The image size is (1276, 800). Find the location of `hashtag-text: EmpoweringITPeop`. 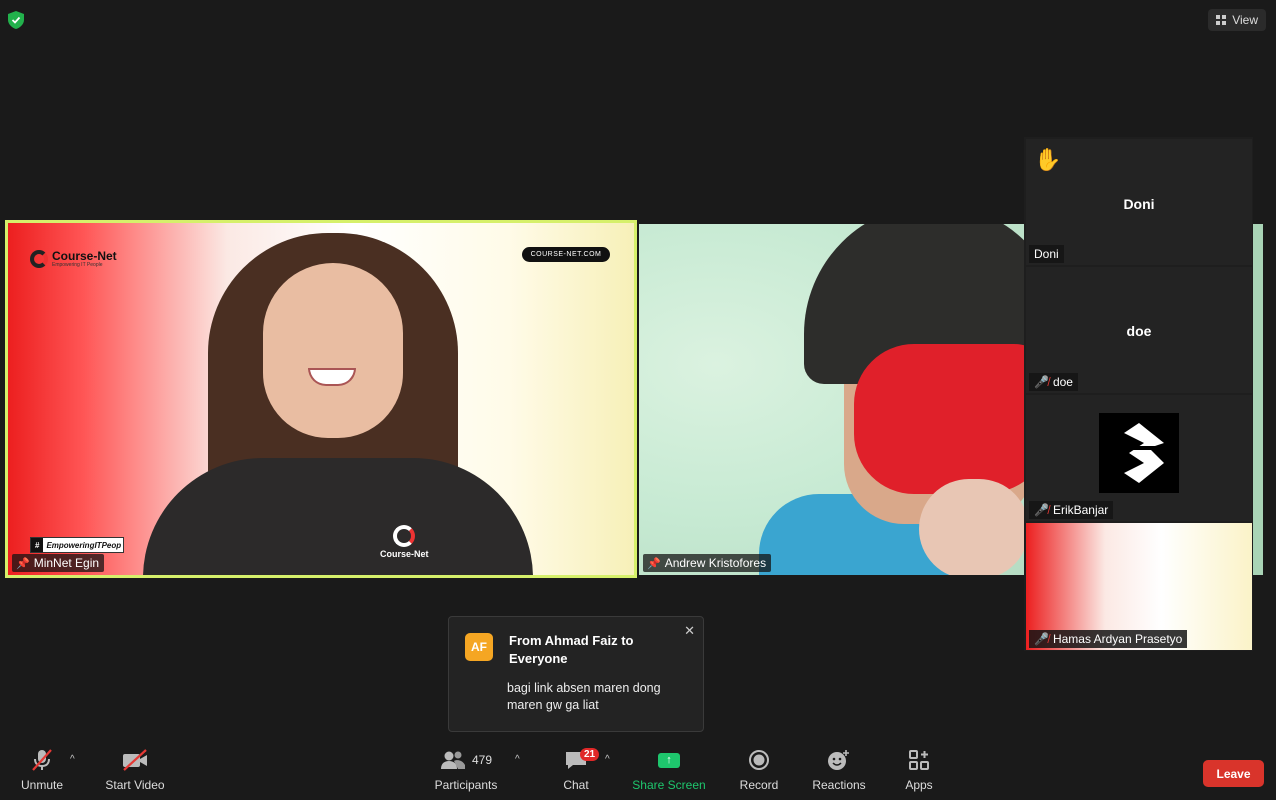

hashtag-text: EmpoweringITPeop is located at coordinates (84, 545).